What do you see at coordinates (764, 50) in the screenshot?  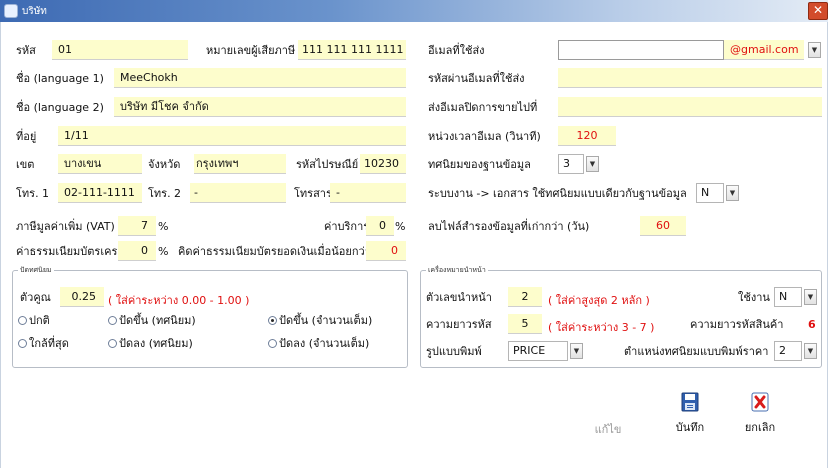 I see `email-domain-field: @gmail.com` at bounding box center [764, 50].